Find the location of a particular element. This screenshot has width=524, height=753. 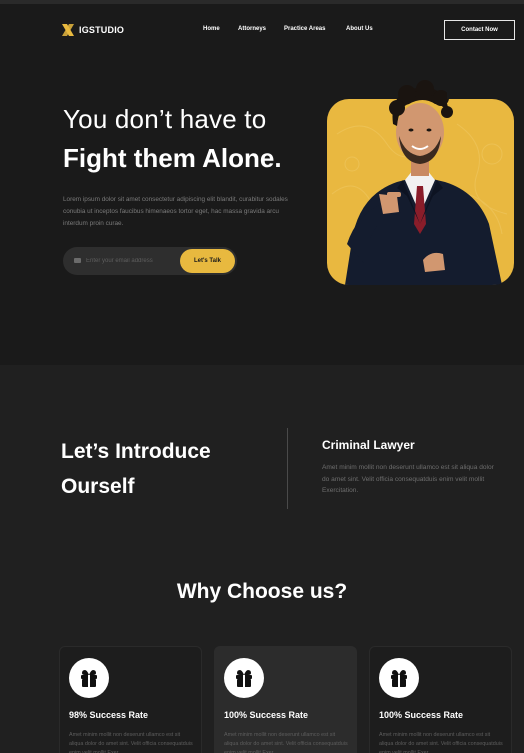

email-input is located at coordinates (131, 261).